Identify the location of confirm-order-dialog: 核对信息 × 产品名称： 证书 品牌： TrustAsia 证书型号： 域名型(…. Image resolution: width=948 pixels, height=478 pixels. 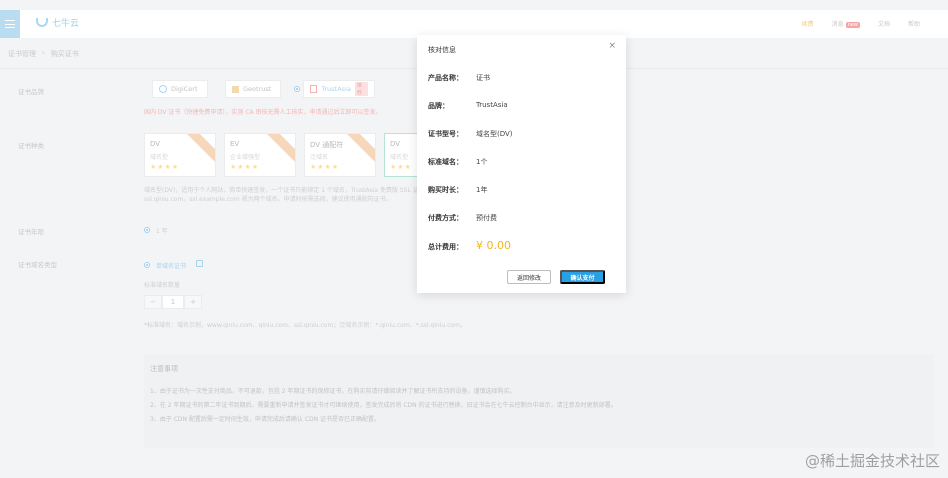
(521, 164).